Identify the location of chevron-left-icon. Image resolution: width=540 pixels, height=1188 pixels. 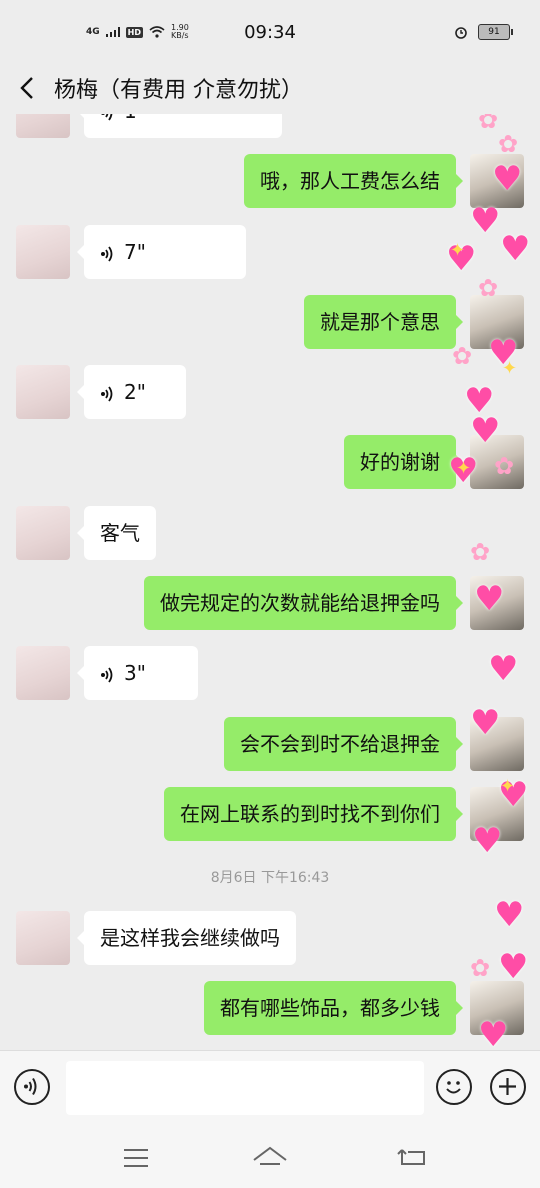
(26, 88).